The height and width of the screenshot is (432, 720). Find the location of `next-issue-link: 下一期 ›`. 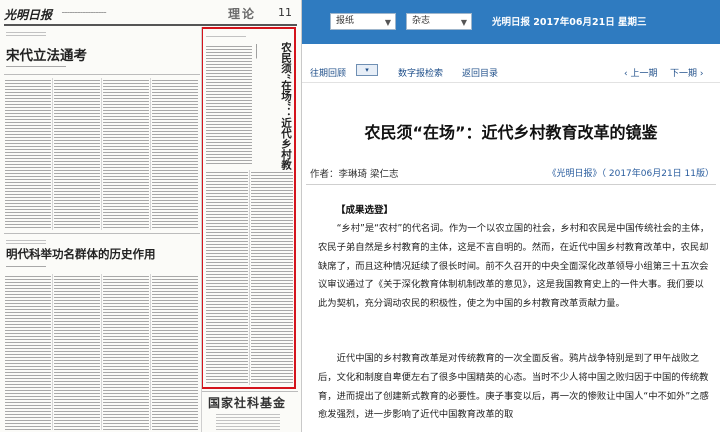

next-issue-link: 下一期 › is located at coordinates (686, 72).